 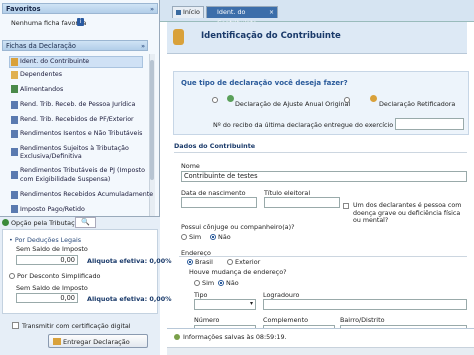 I want to click on header-divider, so click(x=317, y=53).